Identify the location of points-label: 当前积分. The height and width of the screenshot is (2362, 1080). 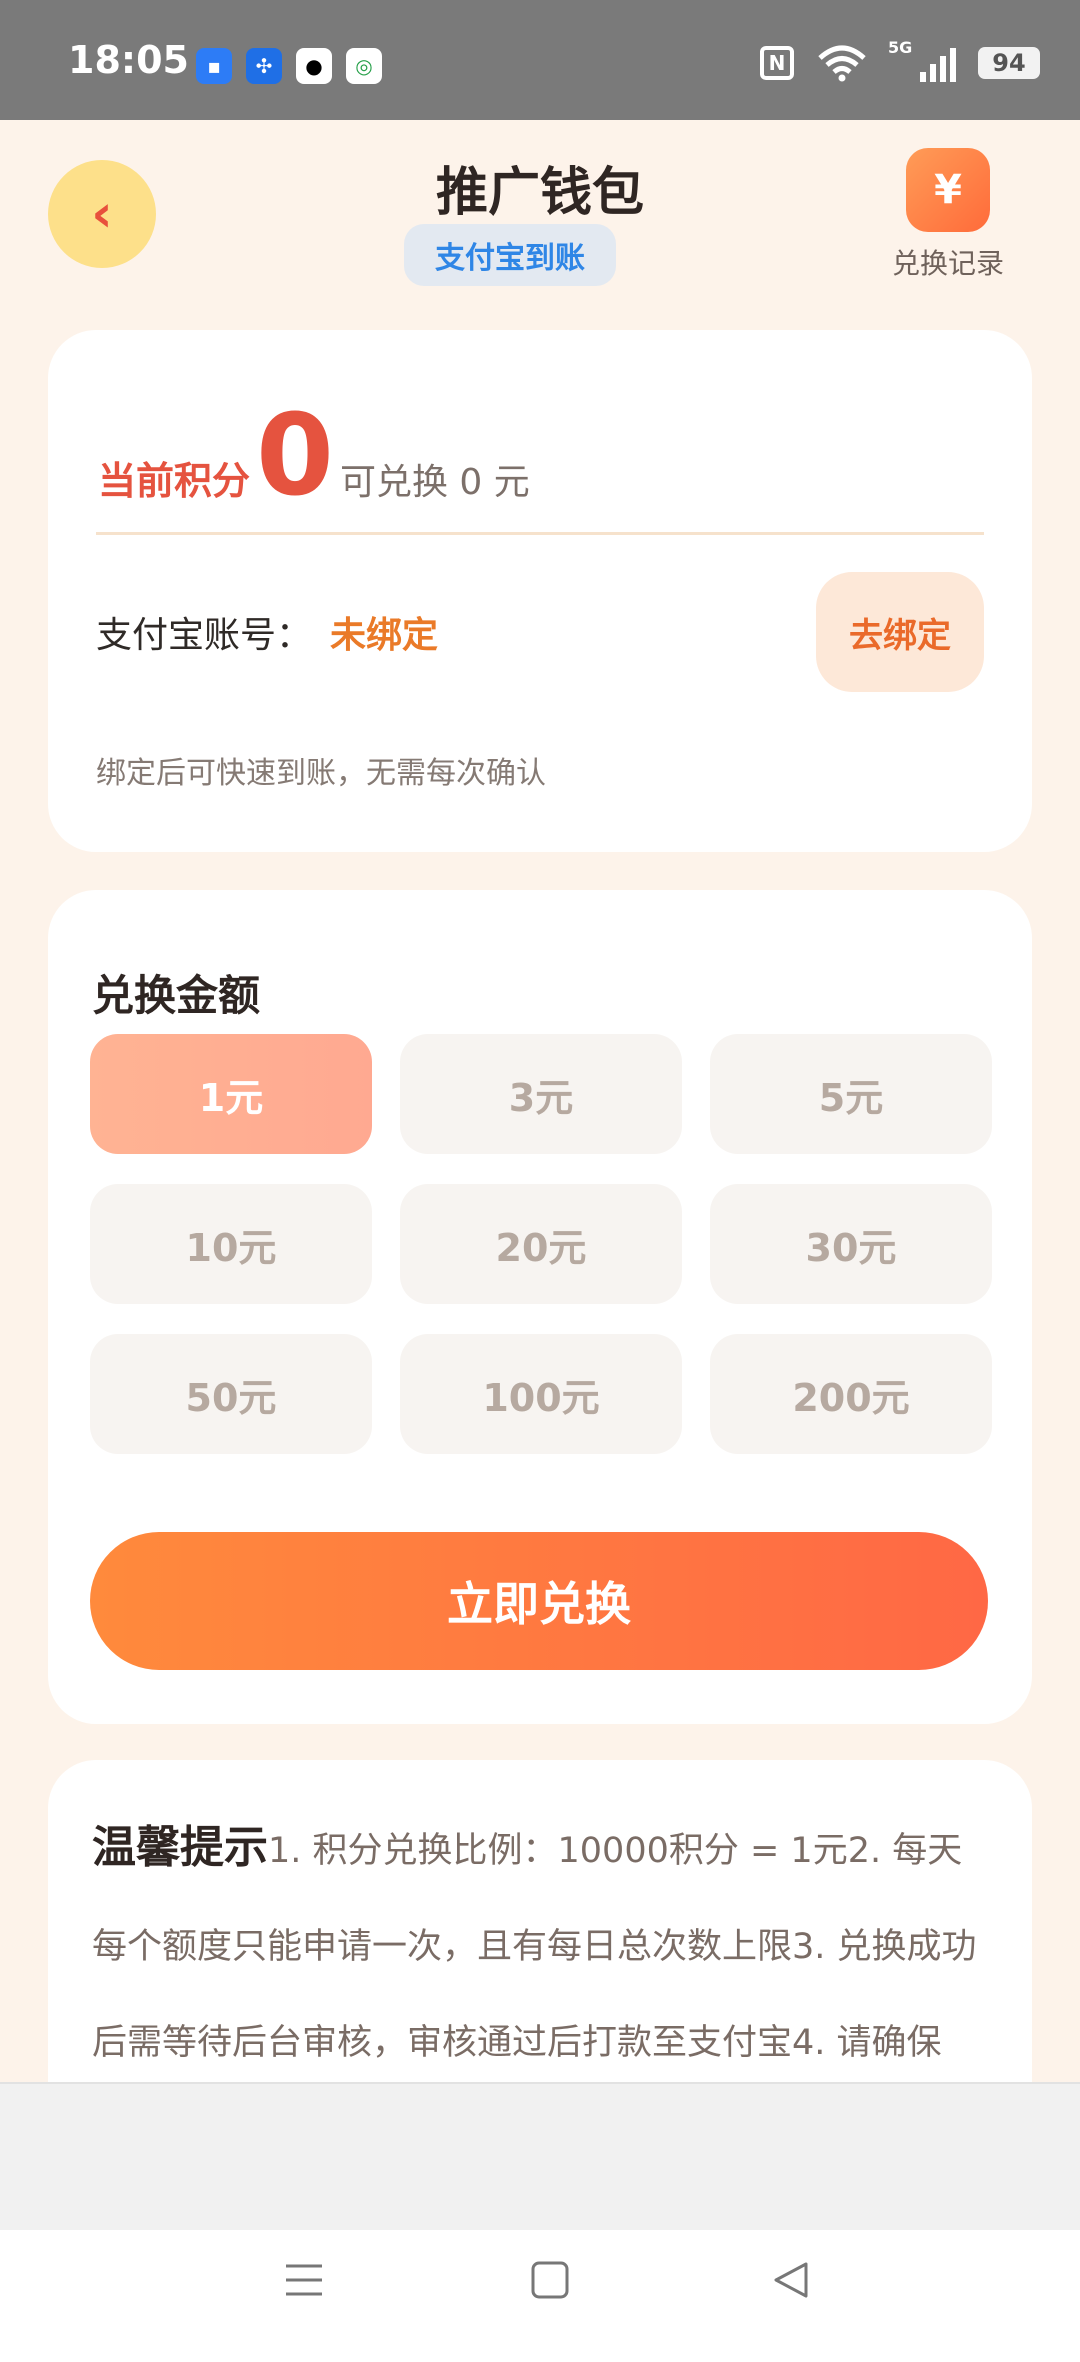
(174, 481).